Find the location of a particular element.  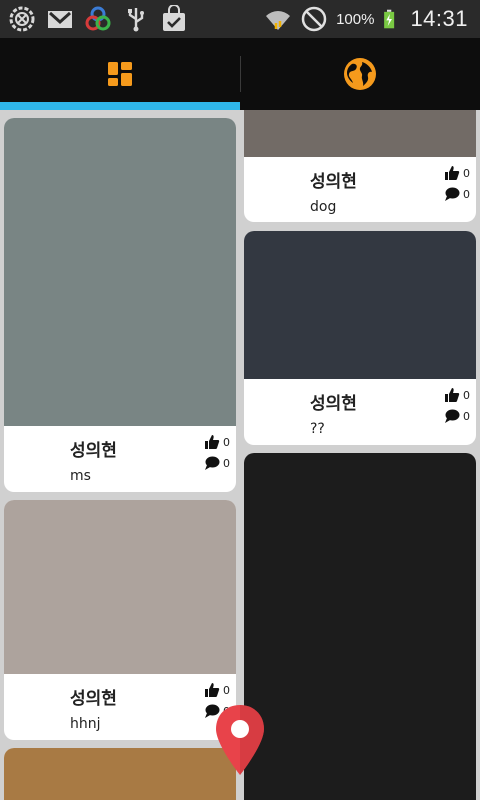

post-card is located at coordinates (120, 774).